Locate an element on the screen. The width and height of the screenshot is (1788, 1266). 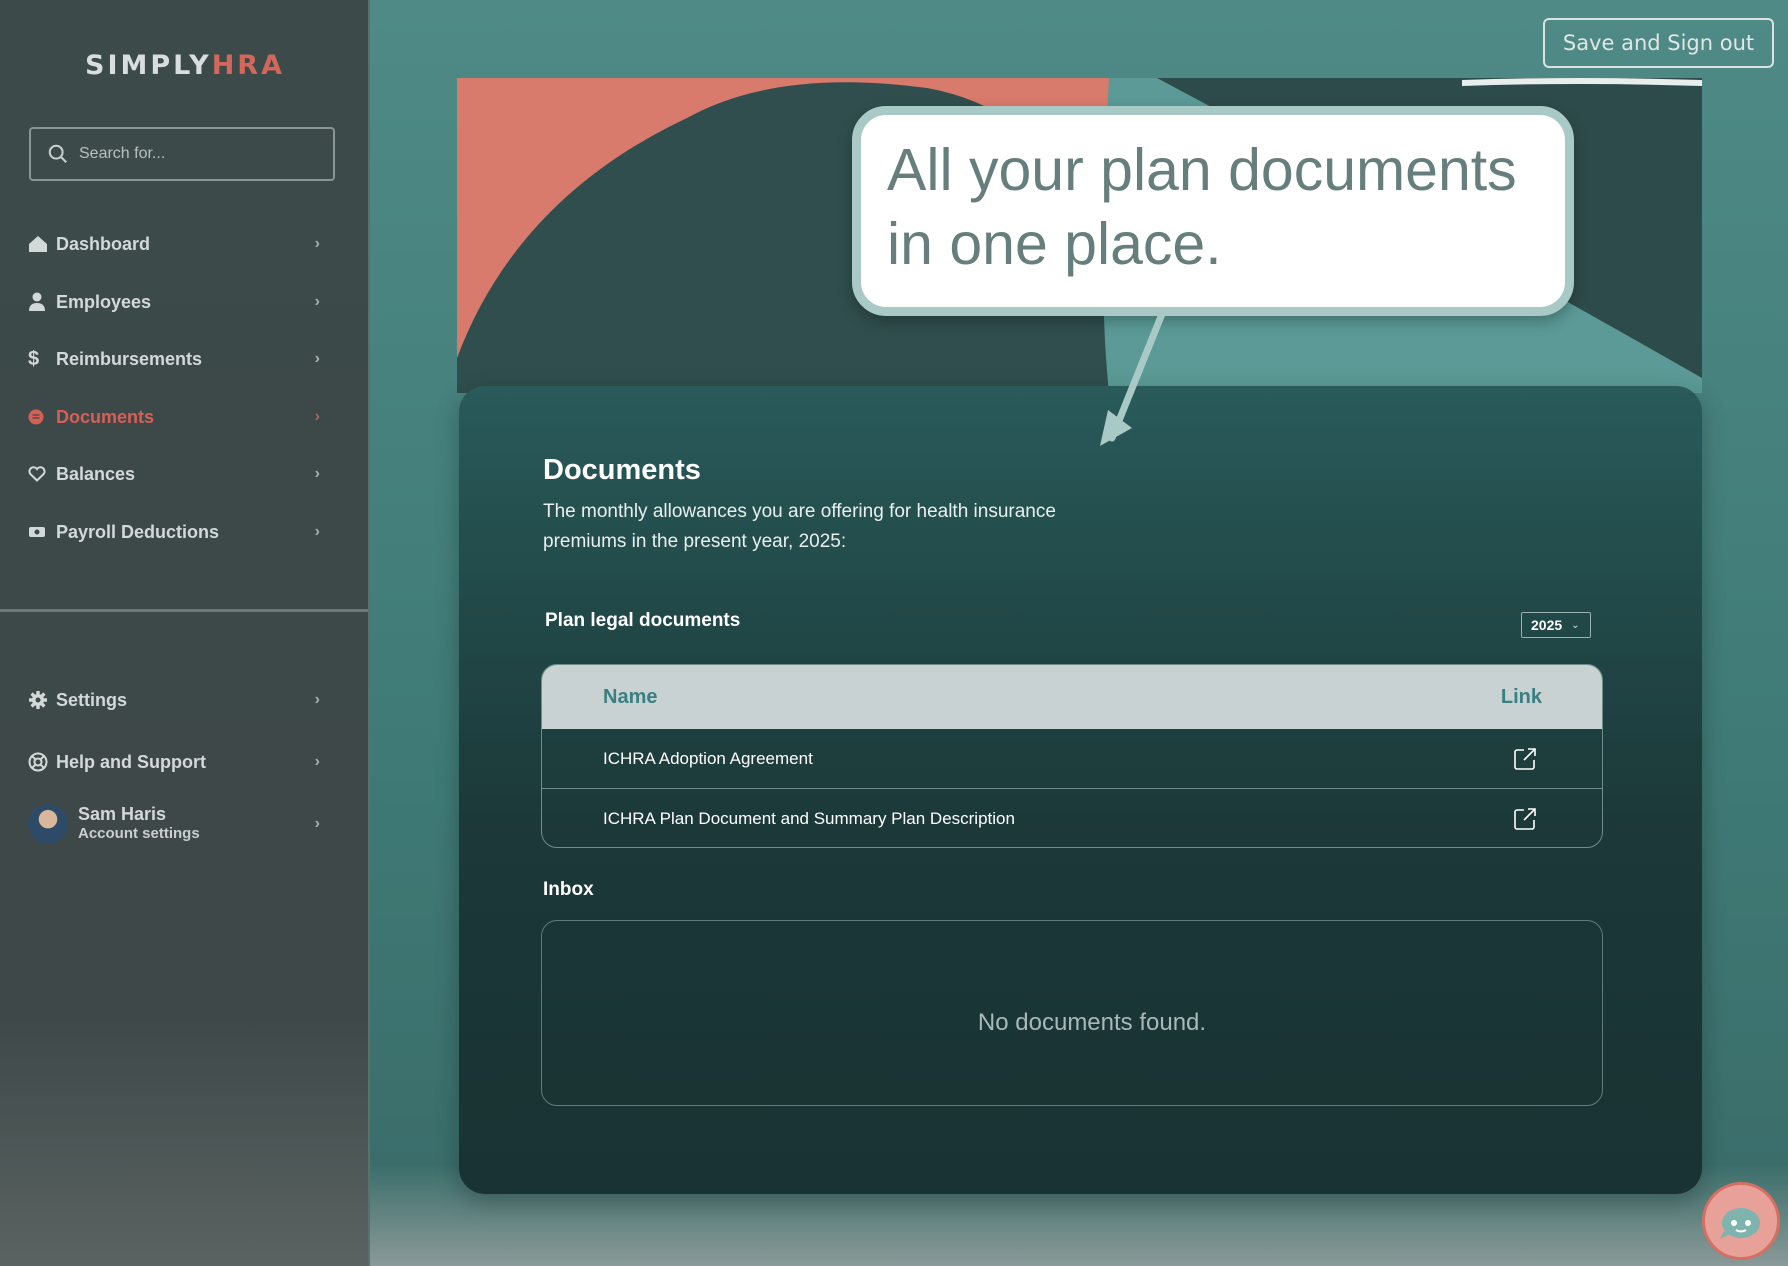
sidebar-divider is located at coordinates (184, 610).